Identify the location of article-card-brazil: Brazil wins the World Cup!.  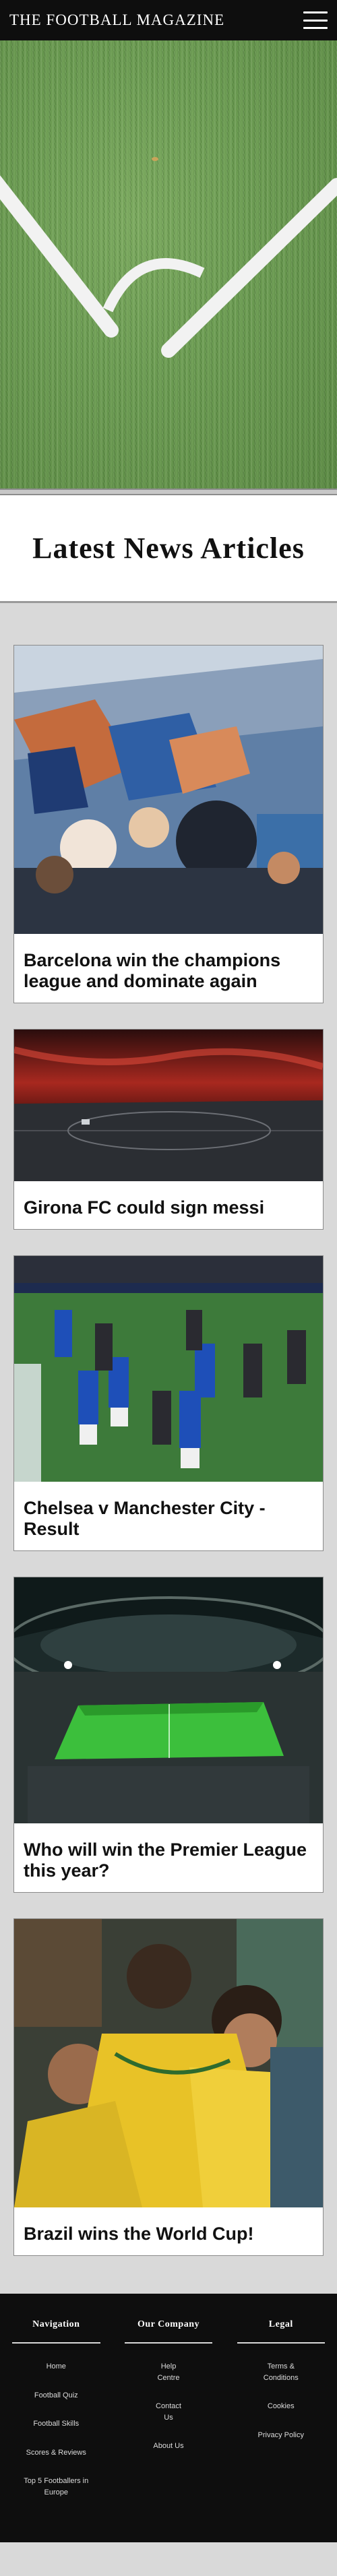
(168, 2087).